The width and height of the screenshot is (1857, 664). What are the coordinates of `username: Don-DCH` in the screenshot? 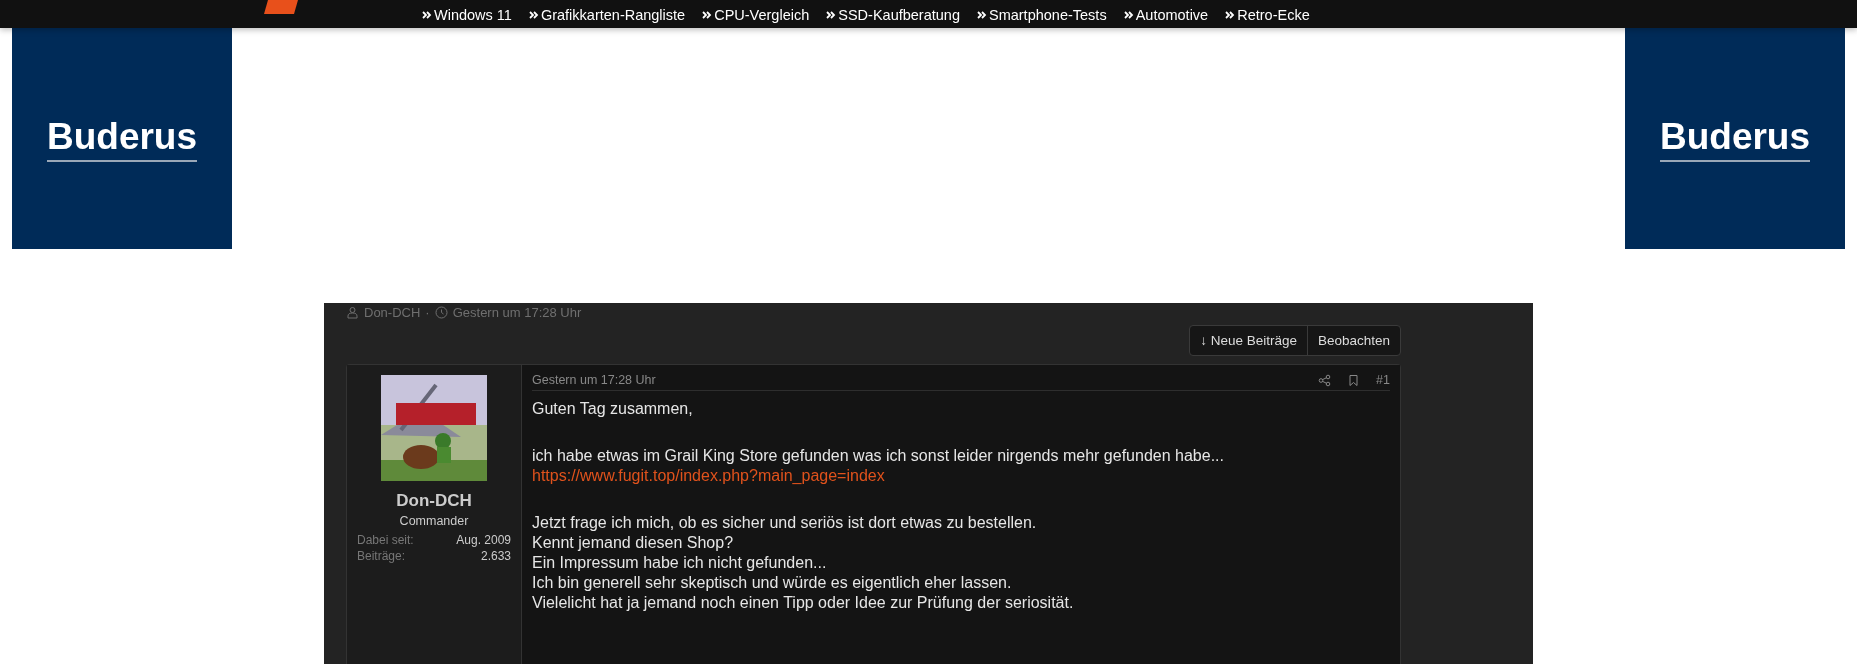 It's located at (434, 501).